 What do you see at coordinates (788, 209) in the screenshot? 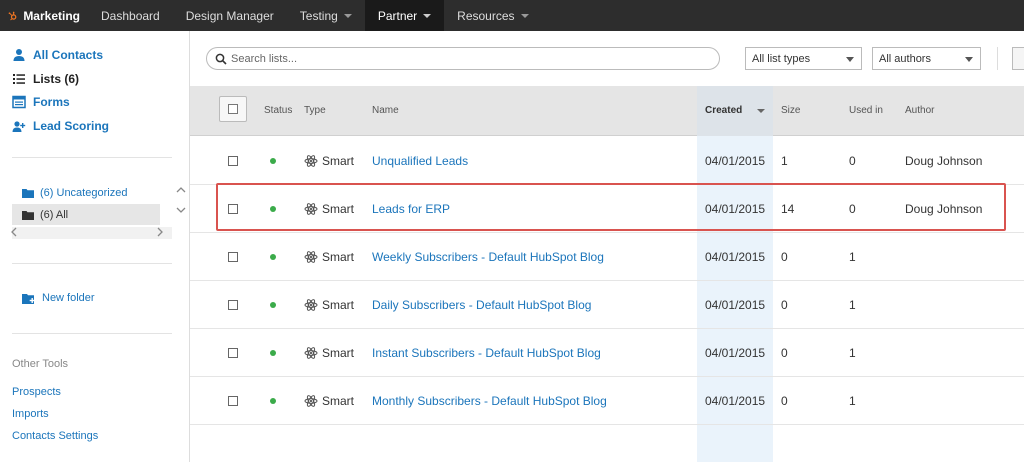
I see `row-size: 14` at bounding box center [788, 209].